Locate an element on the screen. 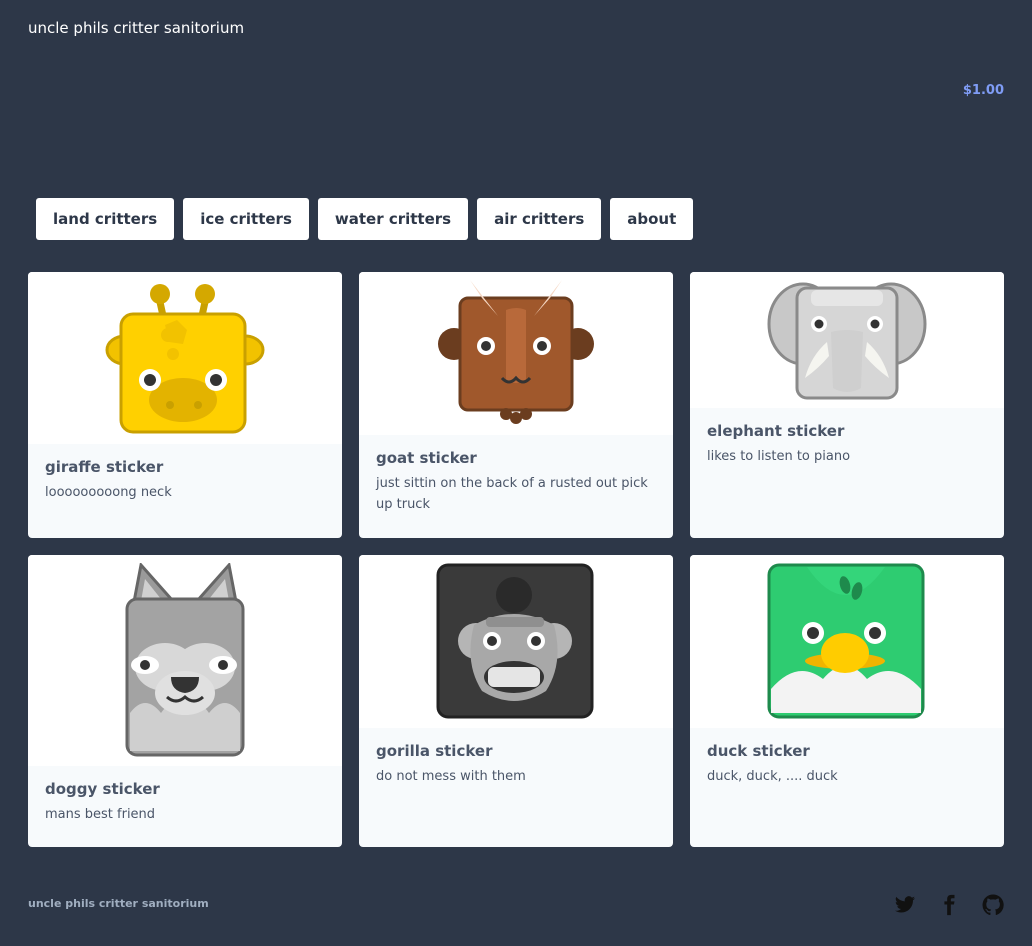 The height and width of the screenshot is (946, 1032). facebook-icon is located at coordinates (949, 905).